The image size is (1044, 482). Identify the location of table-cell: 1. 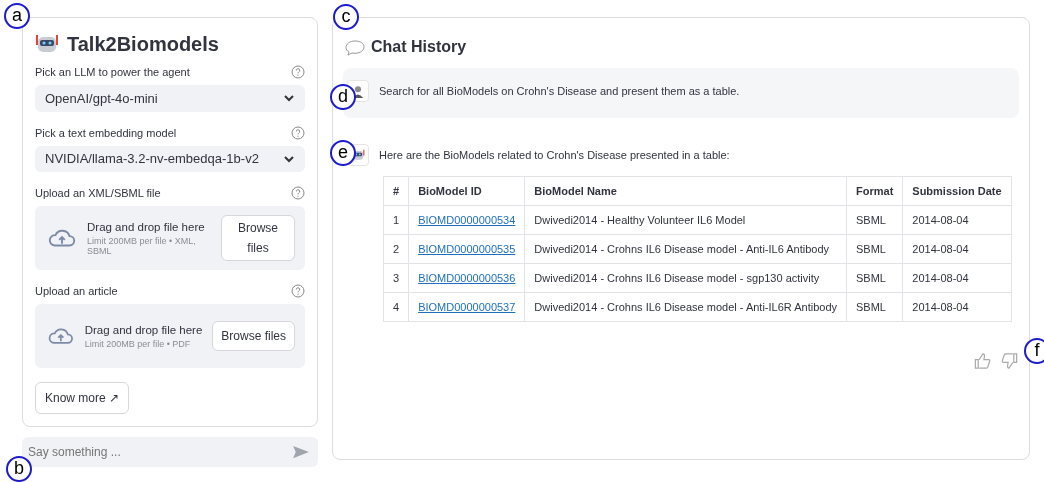
(396, 220).